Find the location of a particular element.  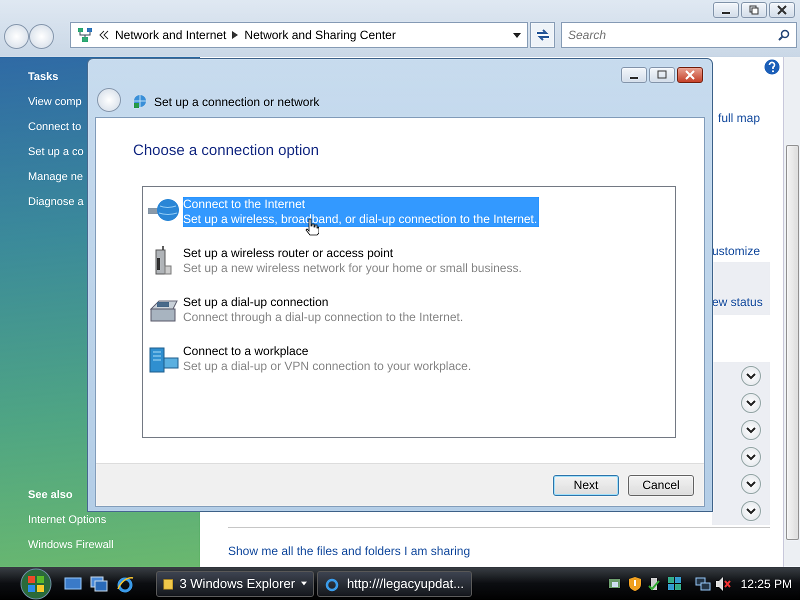

option-title: Connect to the Internet is located at coordinates (244, 204).